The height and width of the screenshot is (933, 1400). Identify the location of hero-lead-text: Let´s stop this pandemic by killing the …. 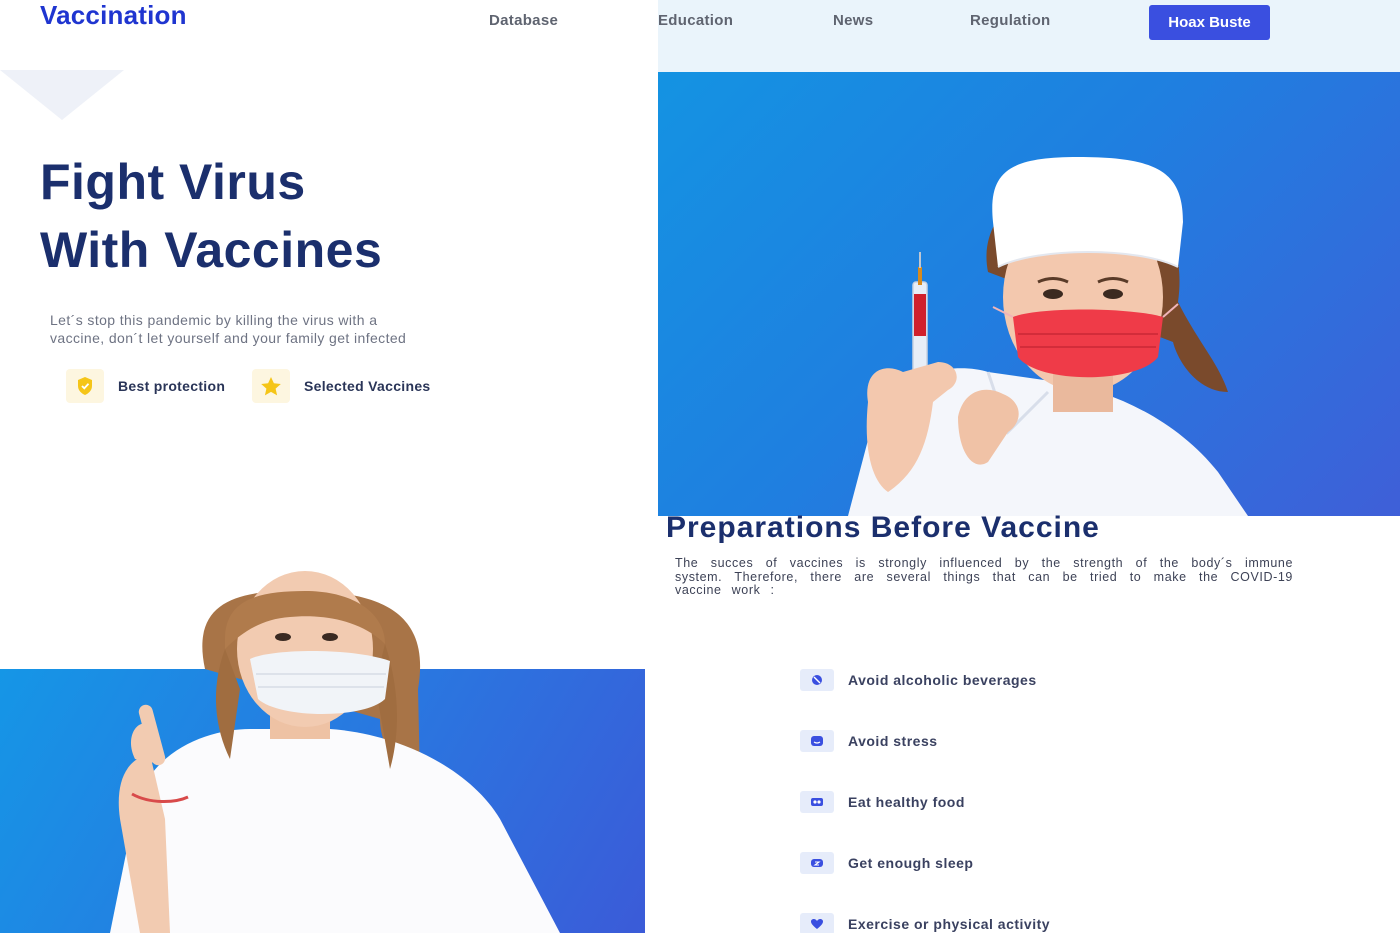
(228, 329).